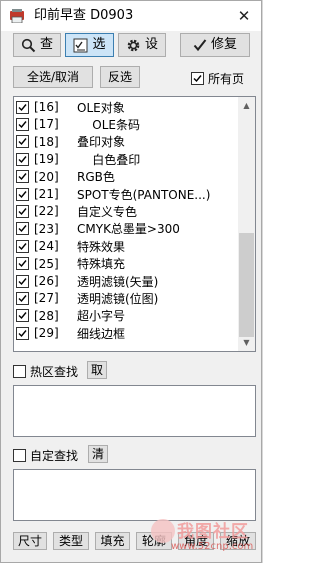 This screenshot has height=563, width=320. Describe the element at coordinates (200, 45) in the screenshot. I see `checkmark-icon` at that location.